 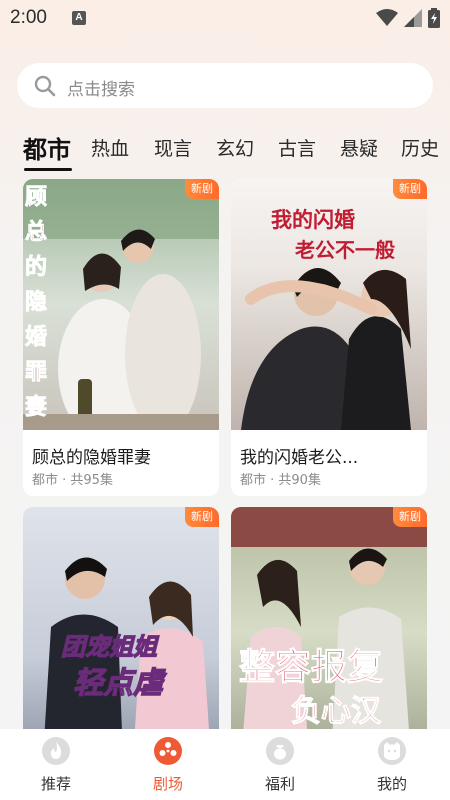 I want to click on poster-title-art: 整容报复 负心汉, so click(x=311, y=688).